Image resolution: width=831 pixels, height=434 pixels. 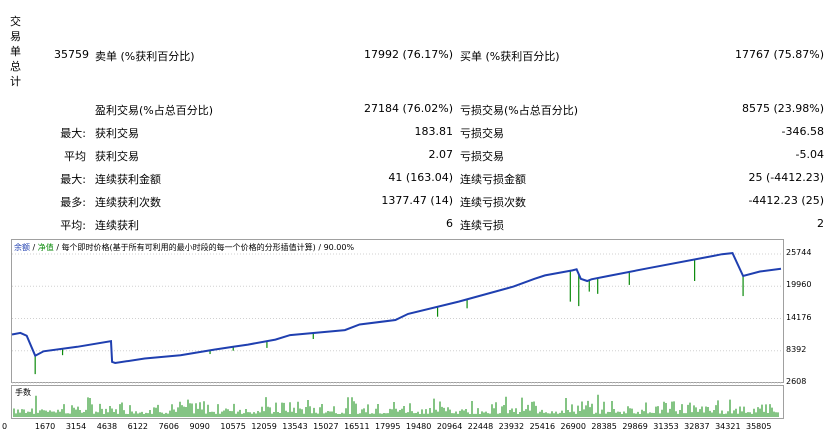 What do you see at coordinates (357, 426) in the screenshot?
I see `x-tick-label: 16511` at bounding box center [357, 426].